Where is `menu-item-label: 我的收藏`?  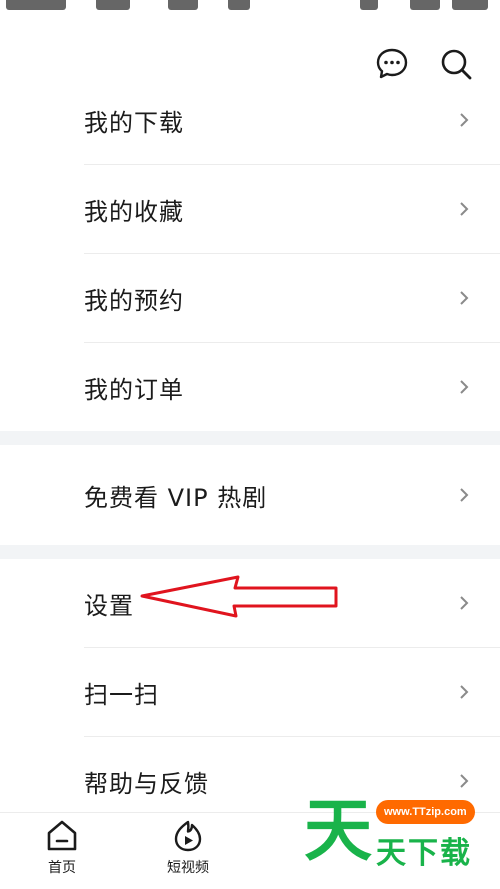 menu-item-label: 我的收藏 is located at coordinates (134, 211).